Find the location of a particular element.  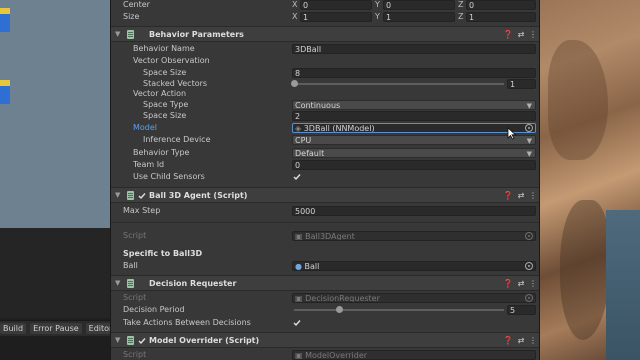

agent-script-value: Ball3DAgent is located at coordinates (330, 236).